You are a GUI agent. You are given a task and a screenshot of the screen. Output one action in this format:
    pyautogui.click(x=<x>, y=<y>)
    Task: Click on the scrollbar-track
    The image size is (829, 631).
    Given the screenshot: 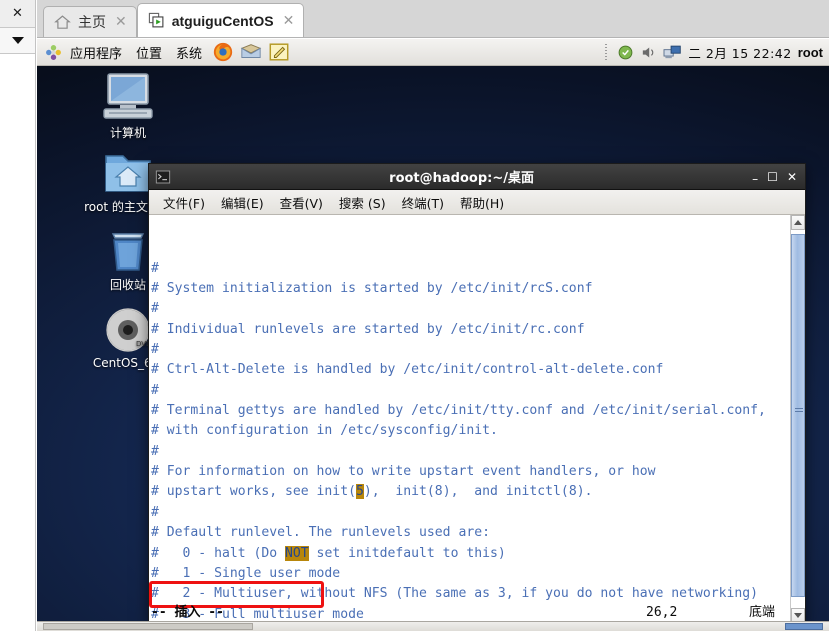 What is the action you would take?
    pyautogui.click(x=798, y=419)
    